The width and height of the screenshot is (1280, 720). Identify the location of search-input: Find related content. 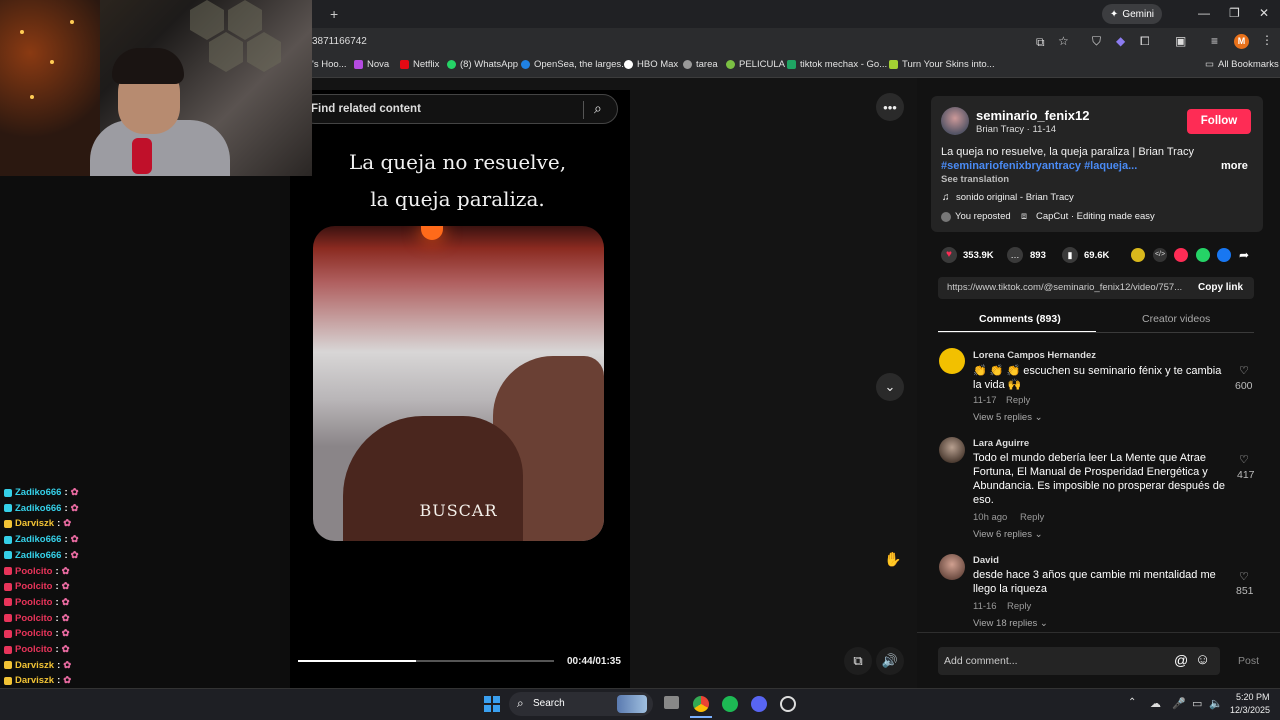
(366, 109).